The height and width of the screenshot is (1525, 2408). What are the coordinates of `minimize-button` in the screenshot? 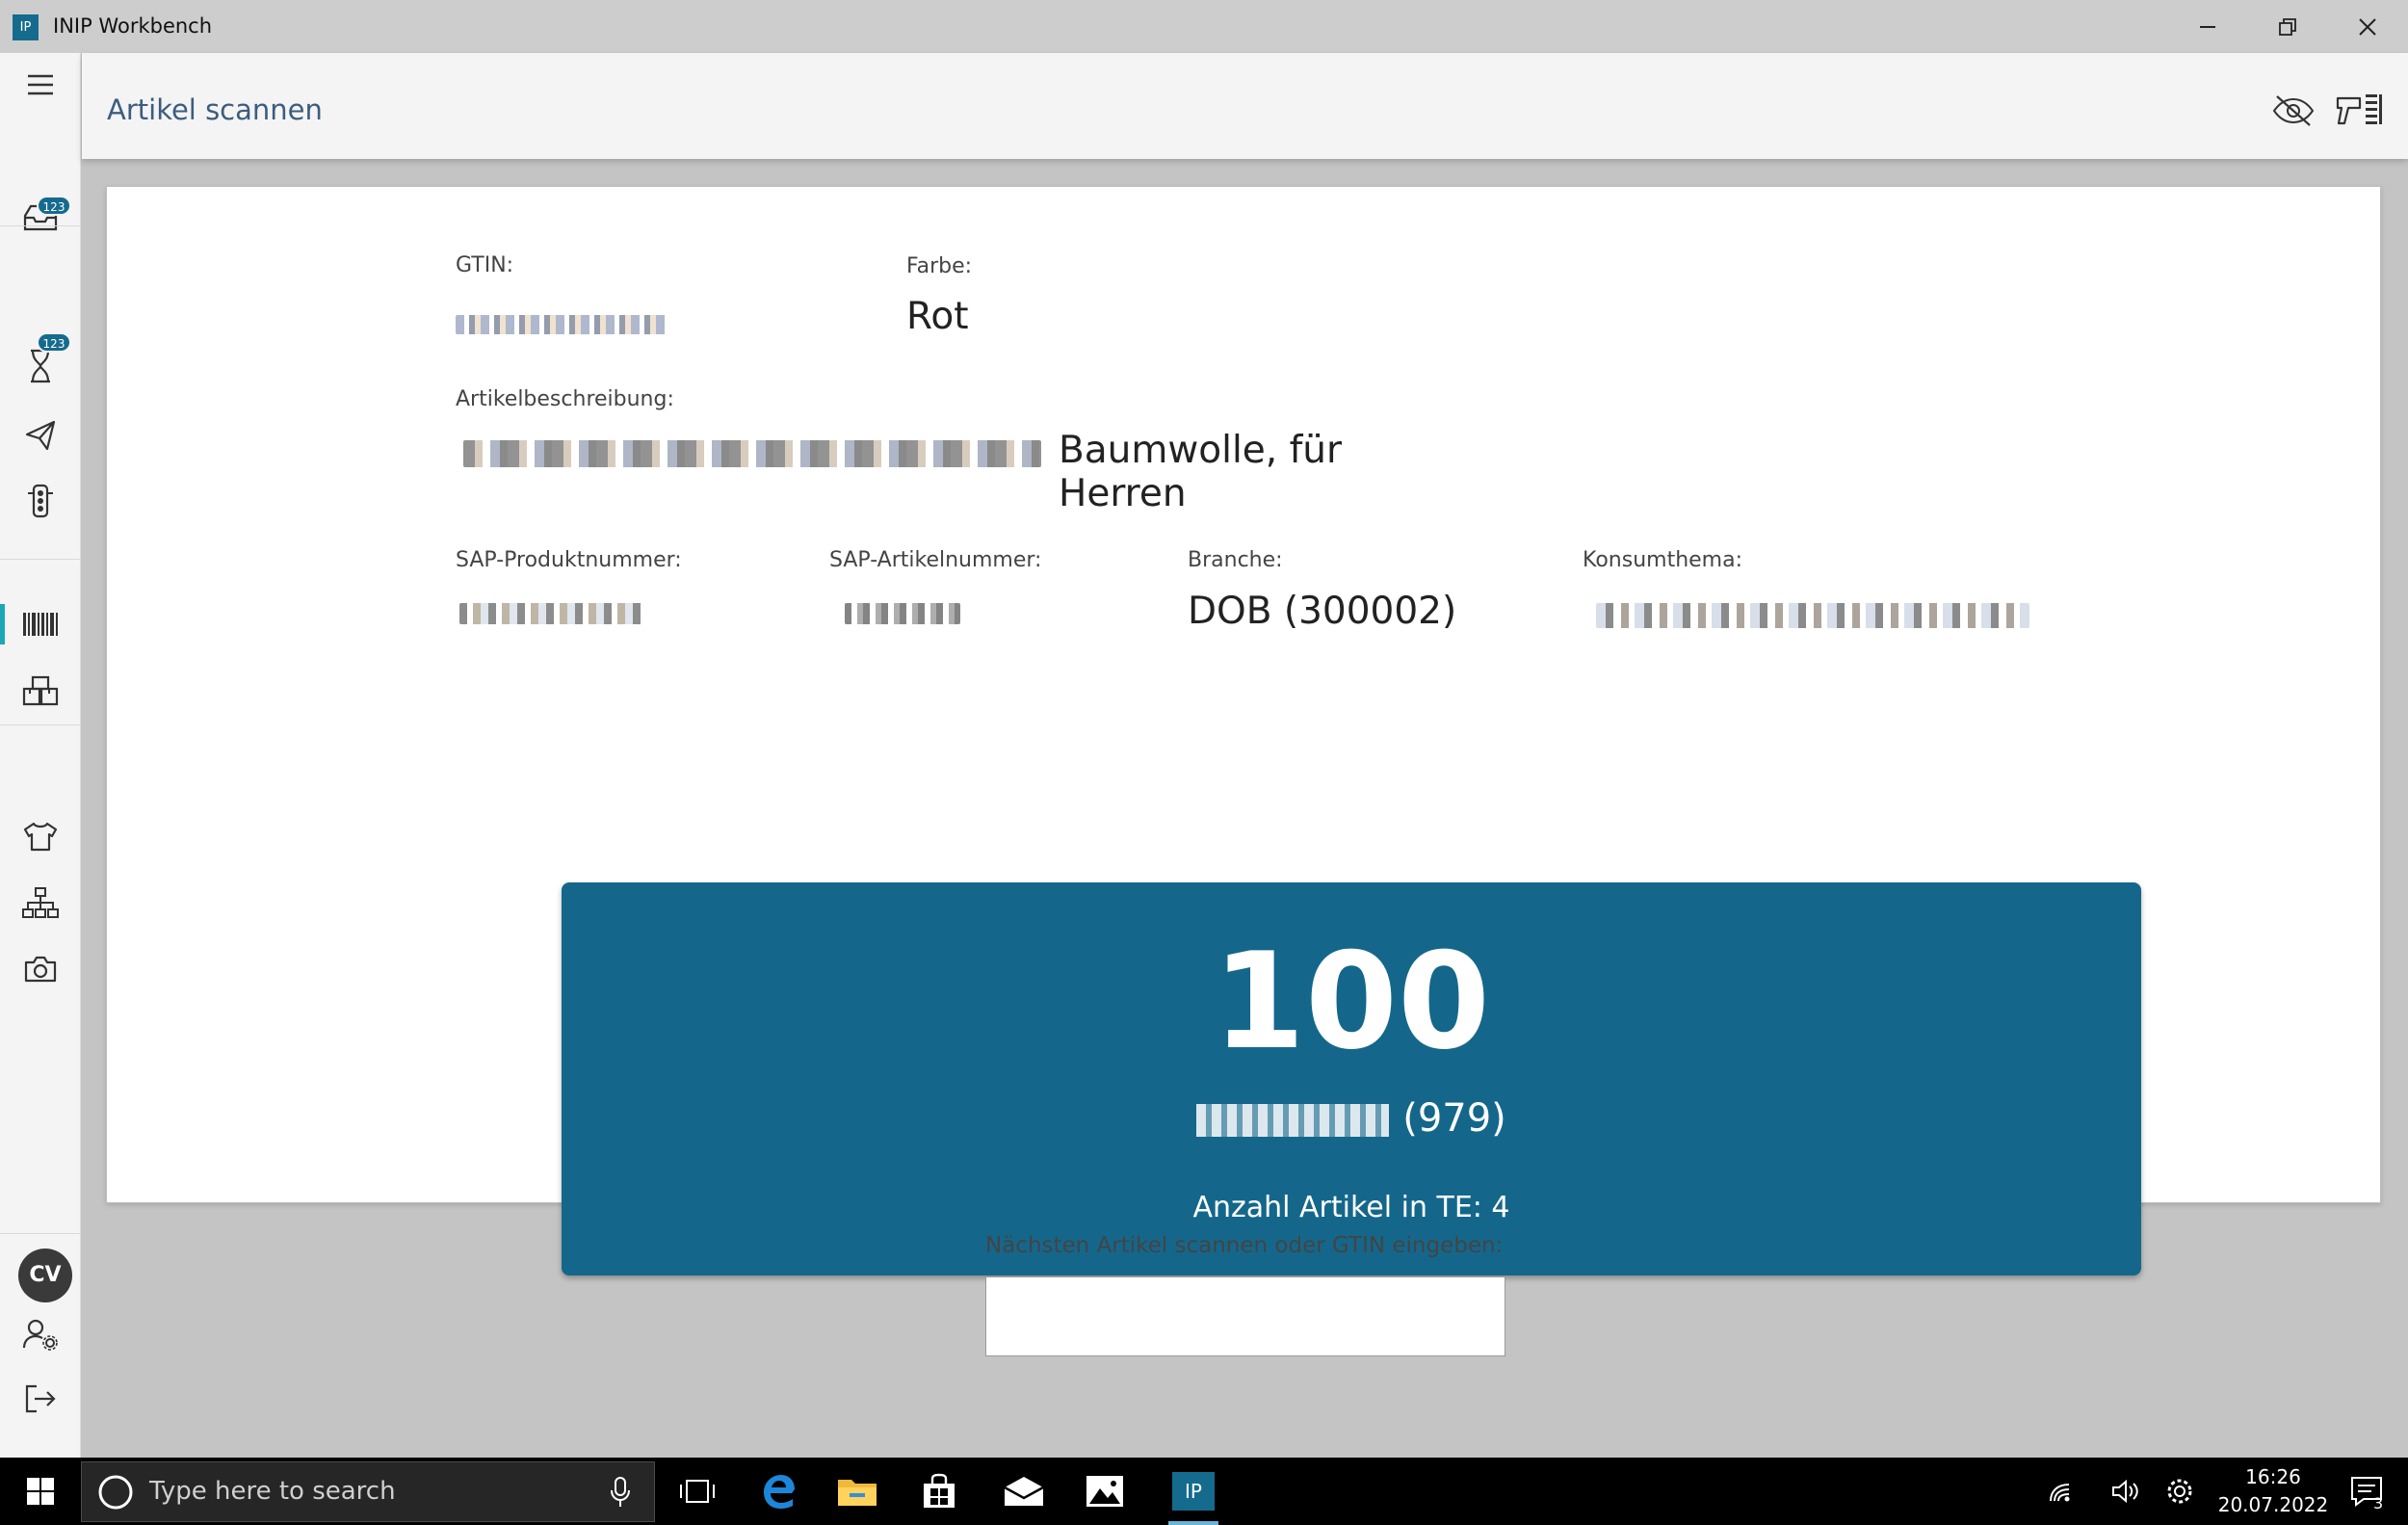 It's located at (2207, 26).